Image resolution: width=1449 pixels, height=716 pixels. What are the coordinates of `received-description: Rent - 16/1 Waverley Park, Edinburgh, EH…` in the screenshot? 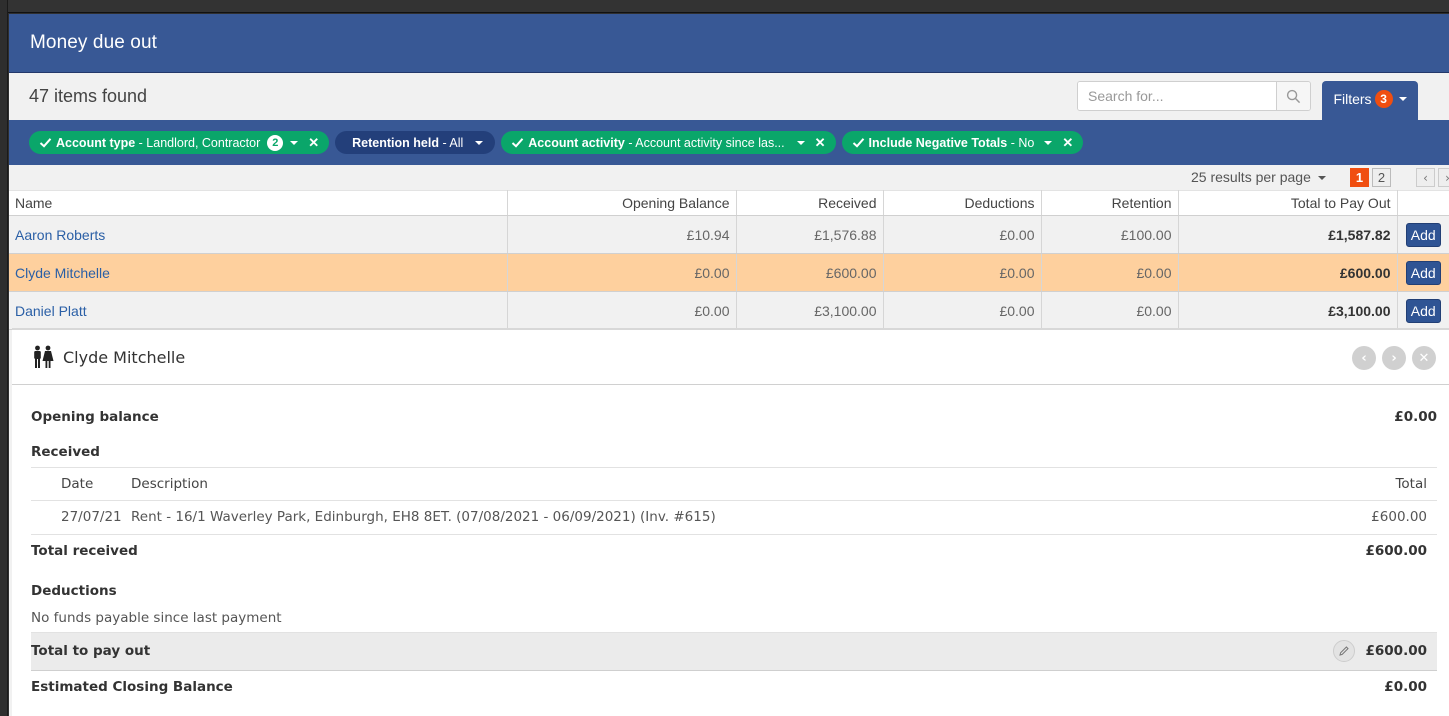 It's located at (718, 517).